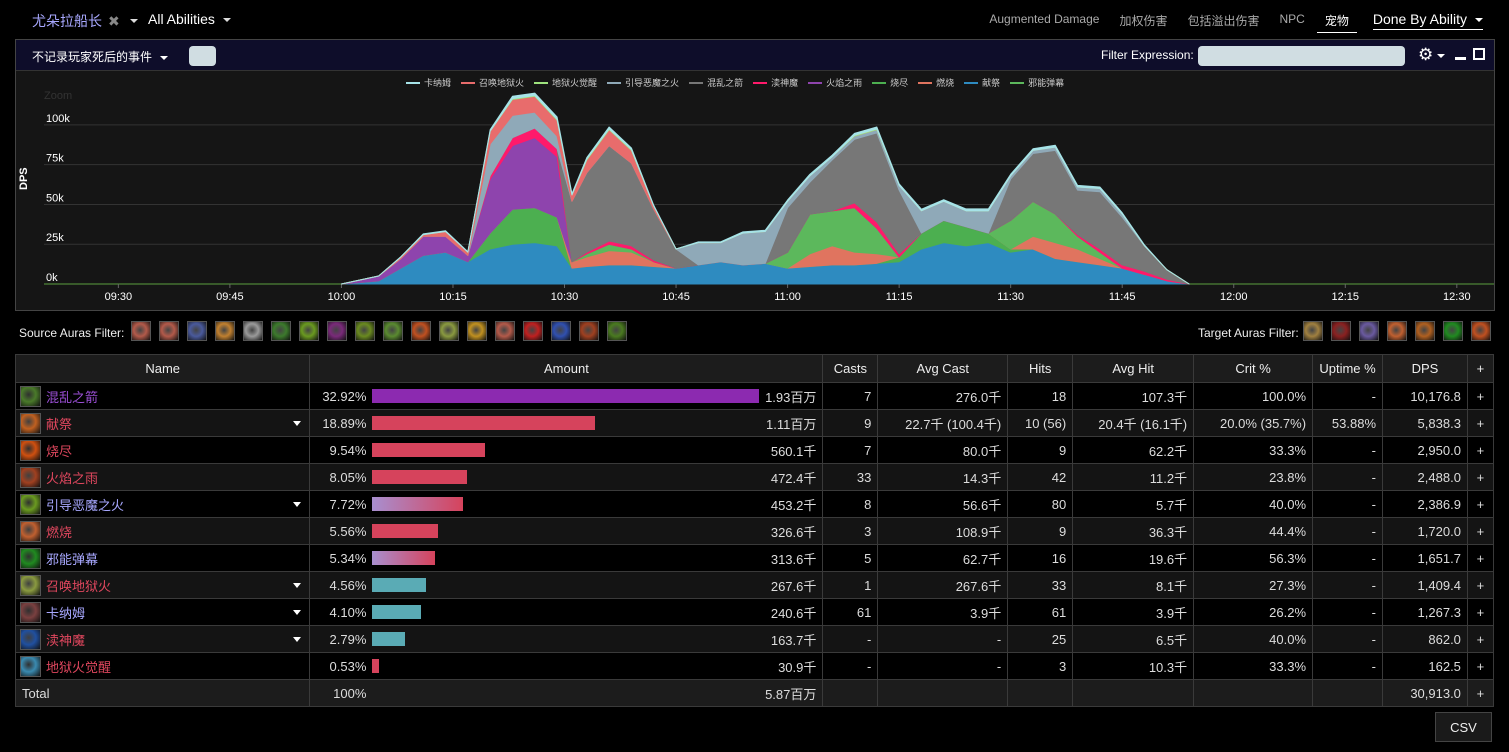 Image resolution: width=1509 pixels, height=752 pixels. Describe the element at coordinates (162, 477) in the screenshot. I see `ability-name-cell: 火焰之雨` at that location.